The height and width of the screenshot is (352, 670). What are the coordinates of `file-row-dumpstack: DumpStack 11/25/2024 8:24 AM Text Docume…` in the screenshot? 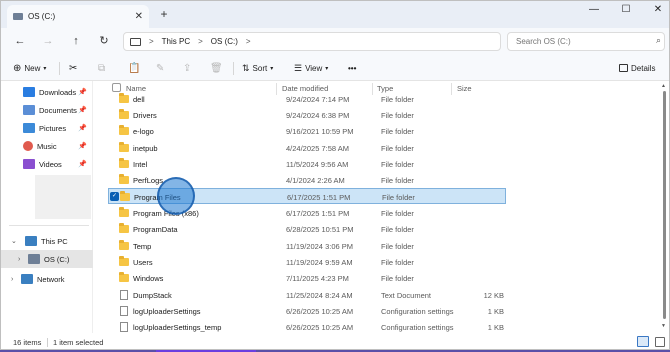 It's located at (307, 295).